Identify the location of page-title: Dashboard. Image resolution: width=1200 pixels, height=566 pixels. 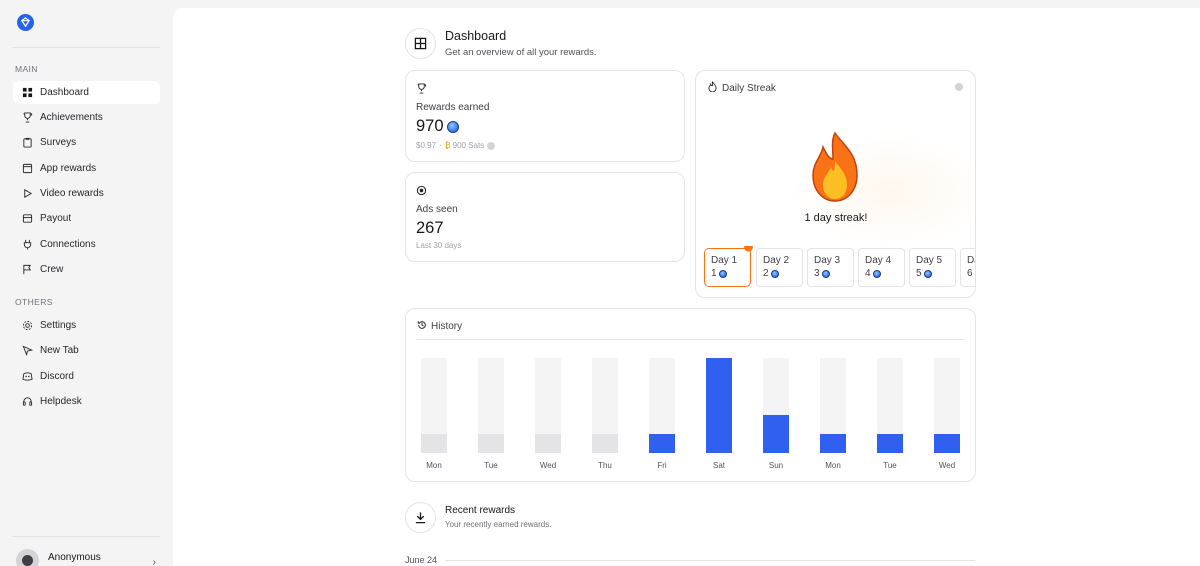
(476, 36).